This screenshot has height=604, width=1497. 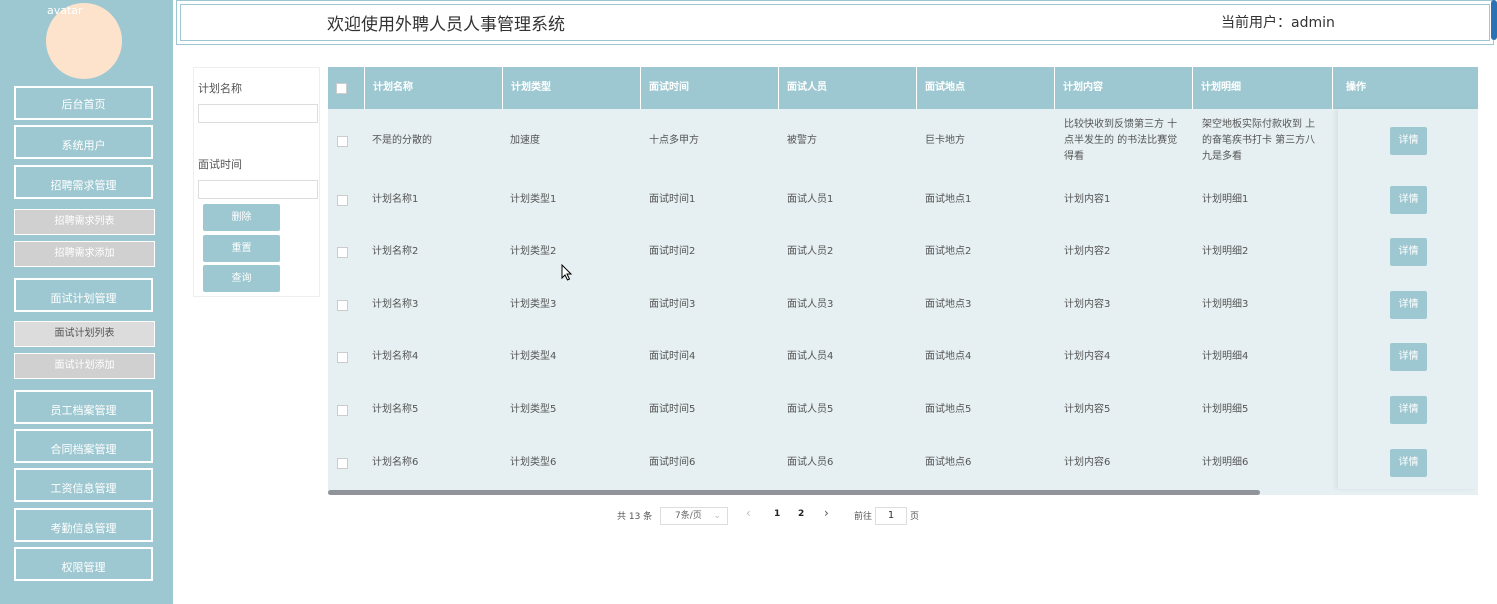 What do you see at coordinates (220, 164) in the screenshot?
I see `interview-time-label: 面试时间` at bounding box center [220, 164].